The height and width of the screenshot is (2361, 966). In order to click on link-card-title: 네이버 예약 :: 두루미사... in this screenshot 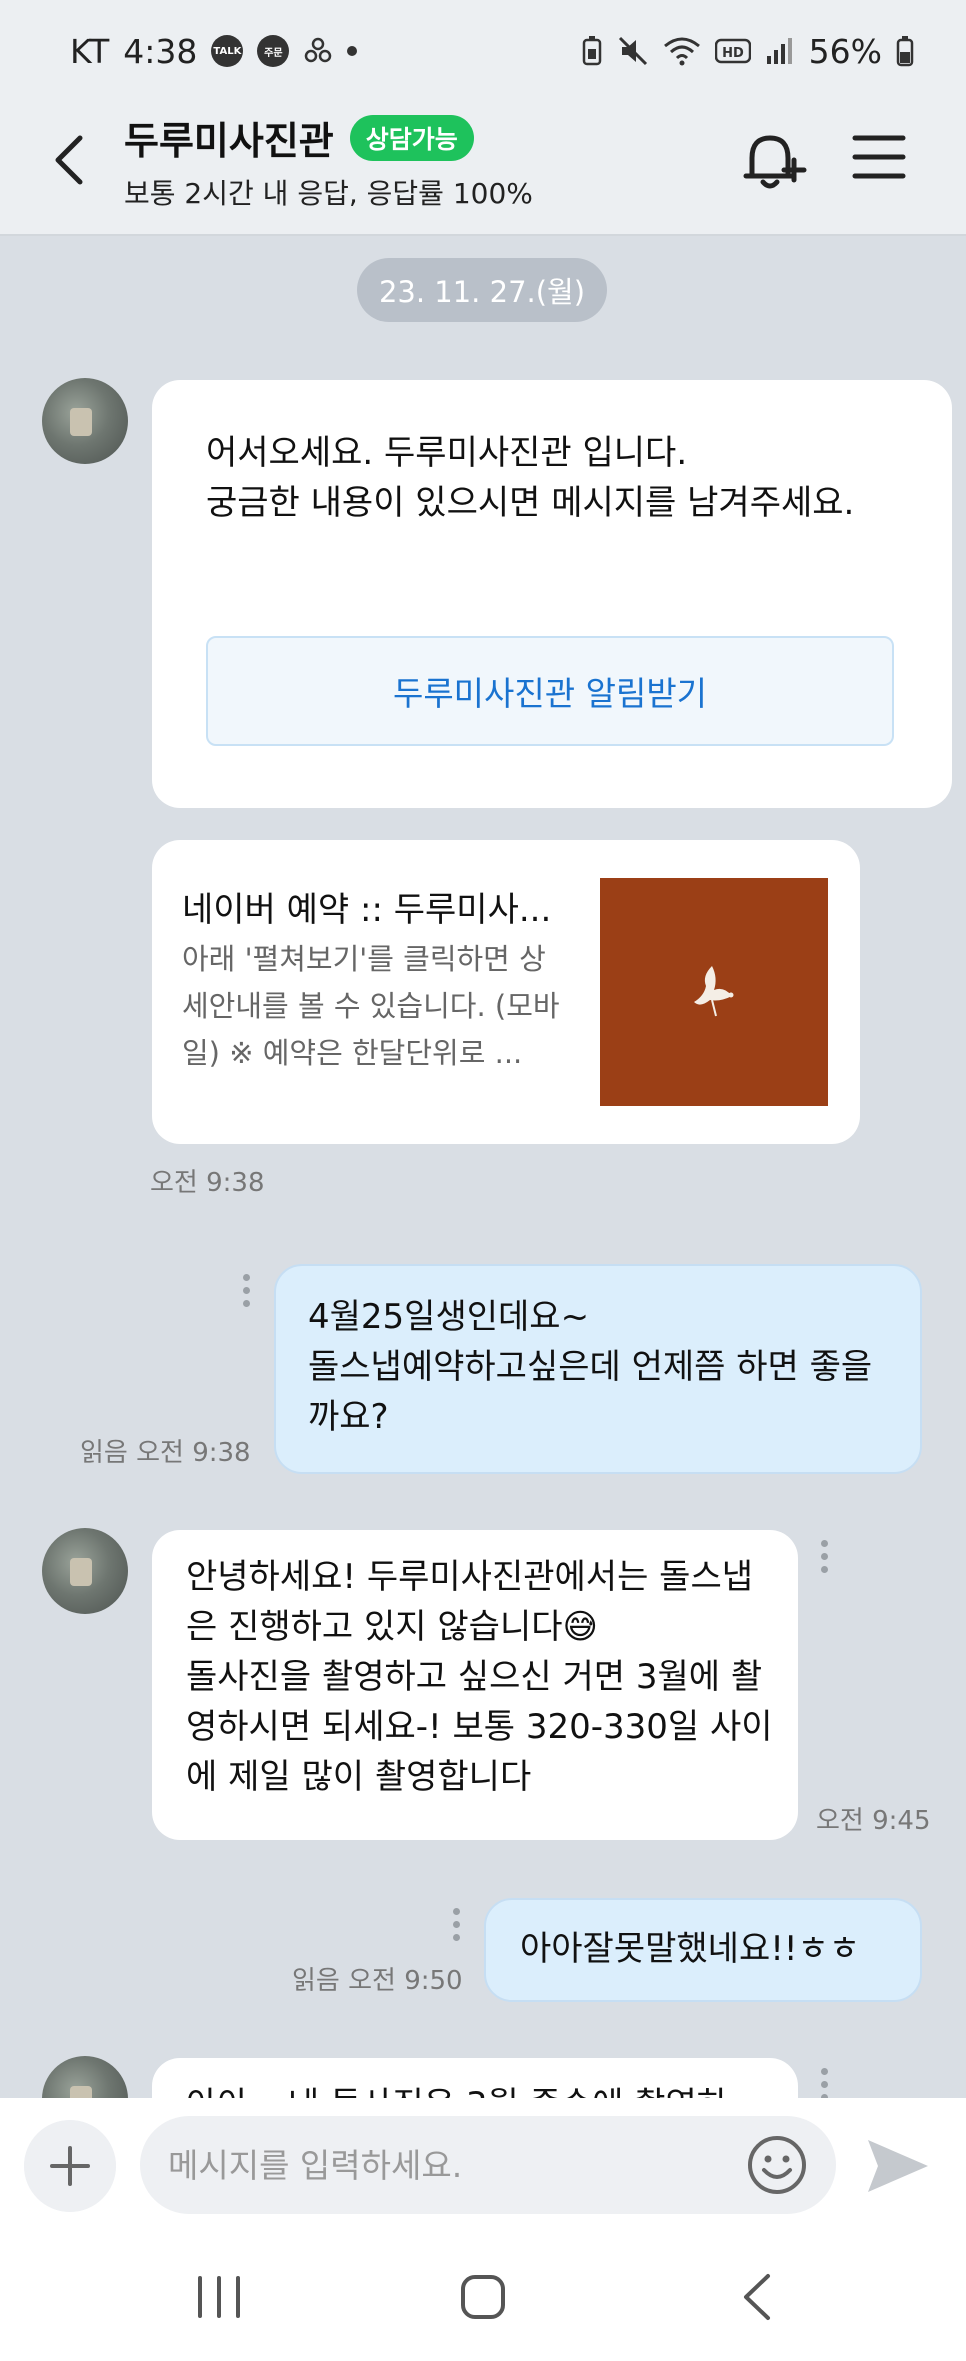, I will do `click(367, 910)`.